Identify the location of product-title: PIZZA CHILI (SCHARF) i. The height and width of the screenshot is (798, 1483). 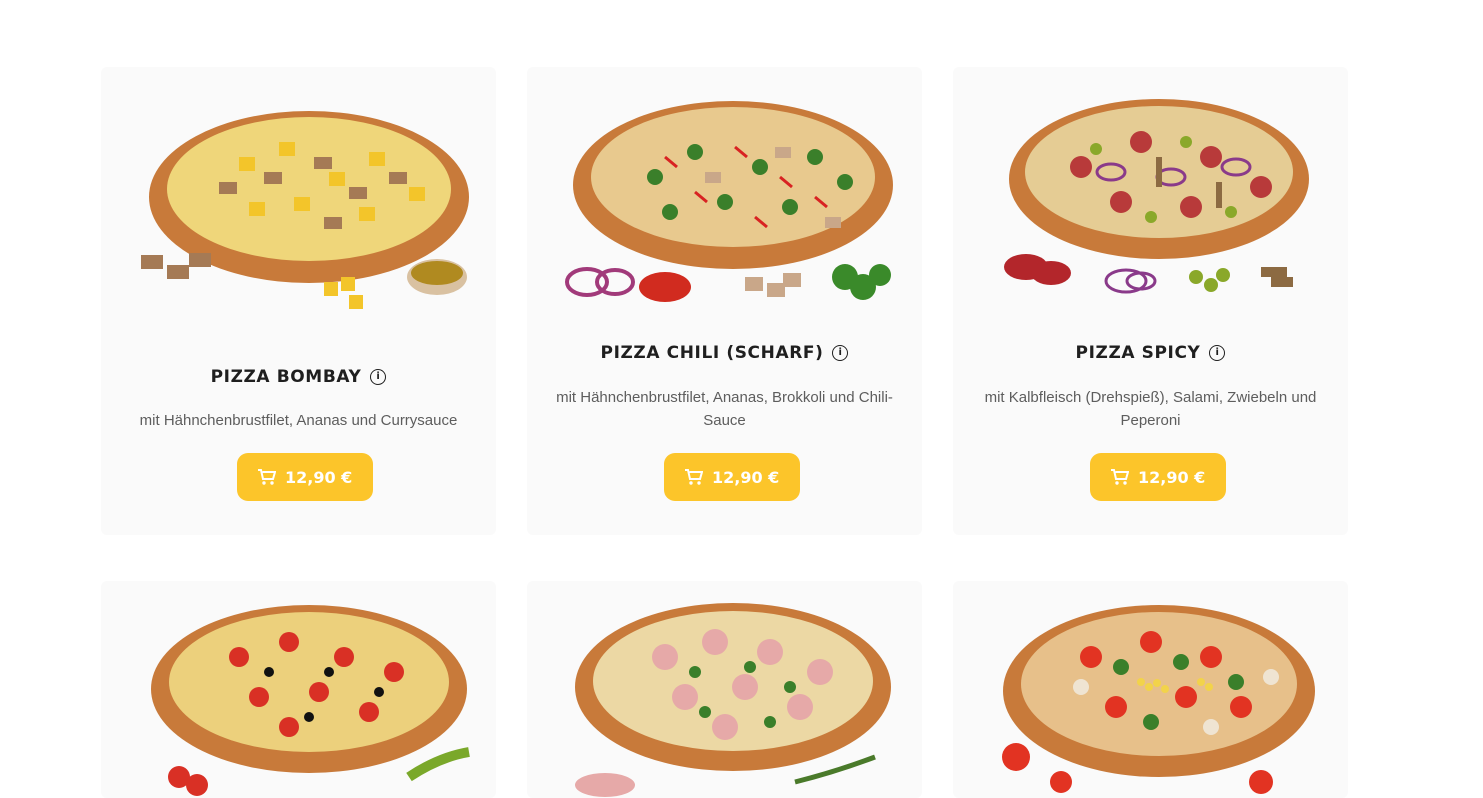
(724, 353).